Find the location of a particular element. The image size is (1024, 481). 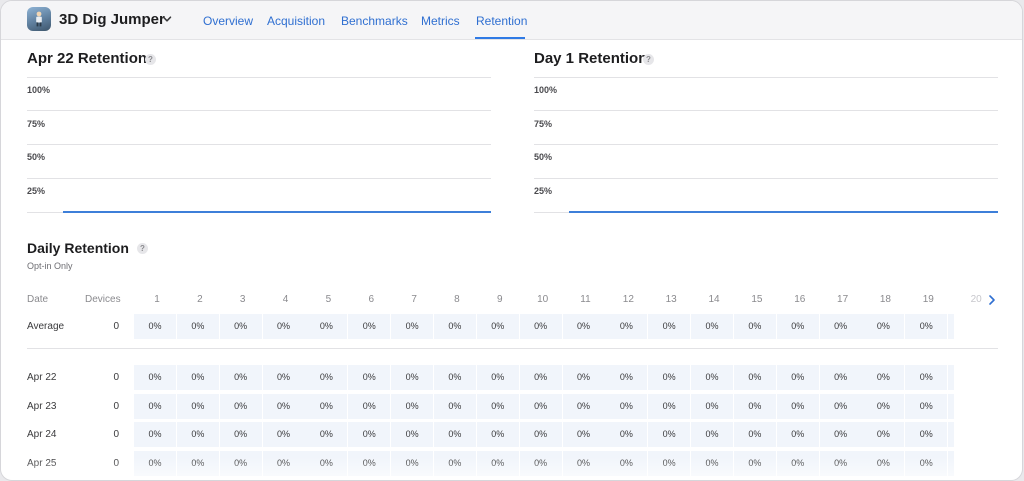

average-row-label: Average is located at coordinates (46, 326).